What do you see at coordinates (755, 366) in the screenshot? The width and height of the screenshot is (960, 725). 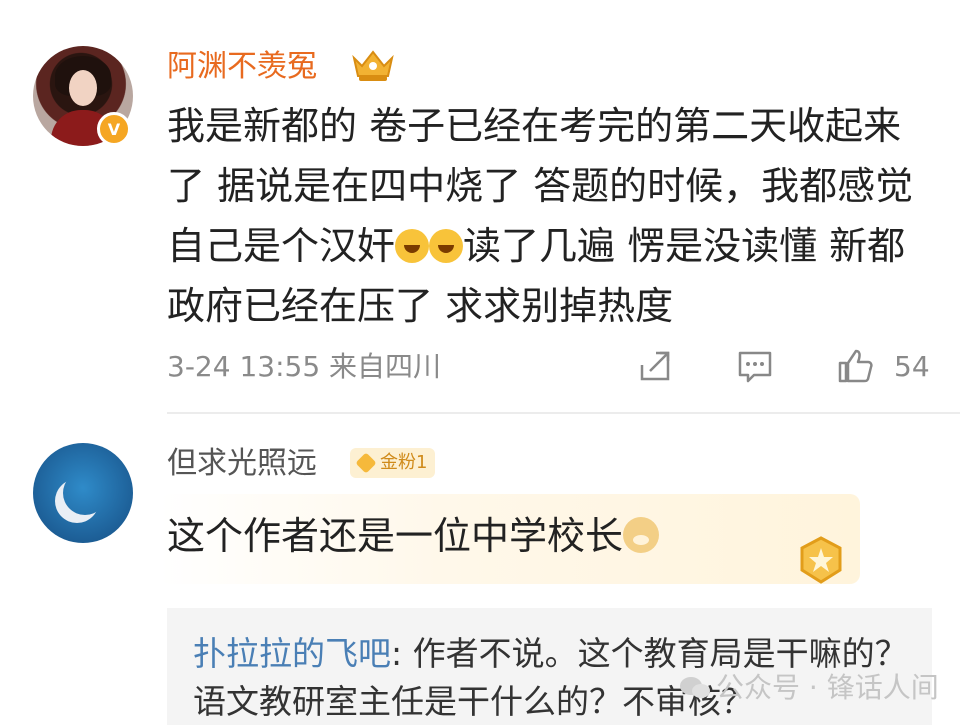 I see `comment-icon` at bounding box center [755, 366].